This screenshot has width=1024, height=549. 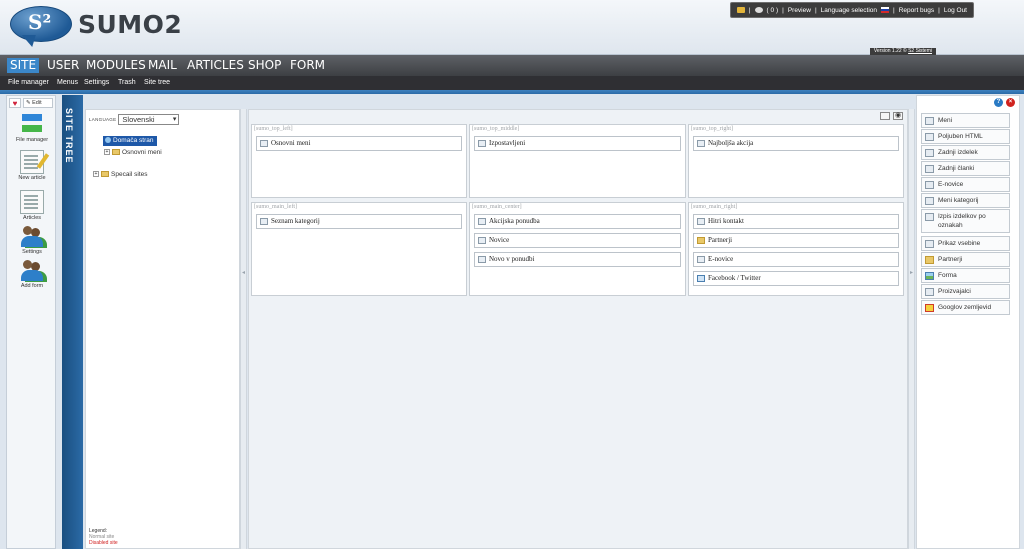 I want to click on palette-item-label: Zadnji članki, so click(x=956, y=168).